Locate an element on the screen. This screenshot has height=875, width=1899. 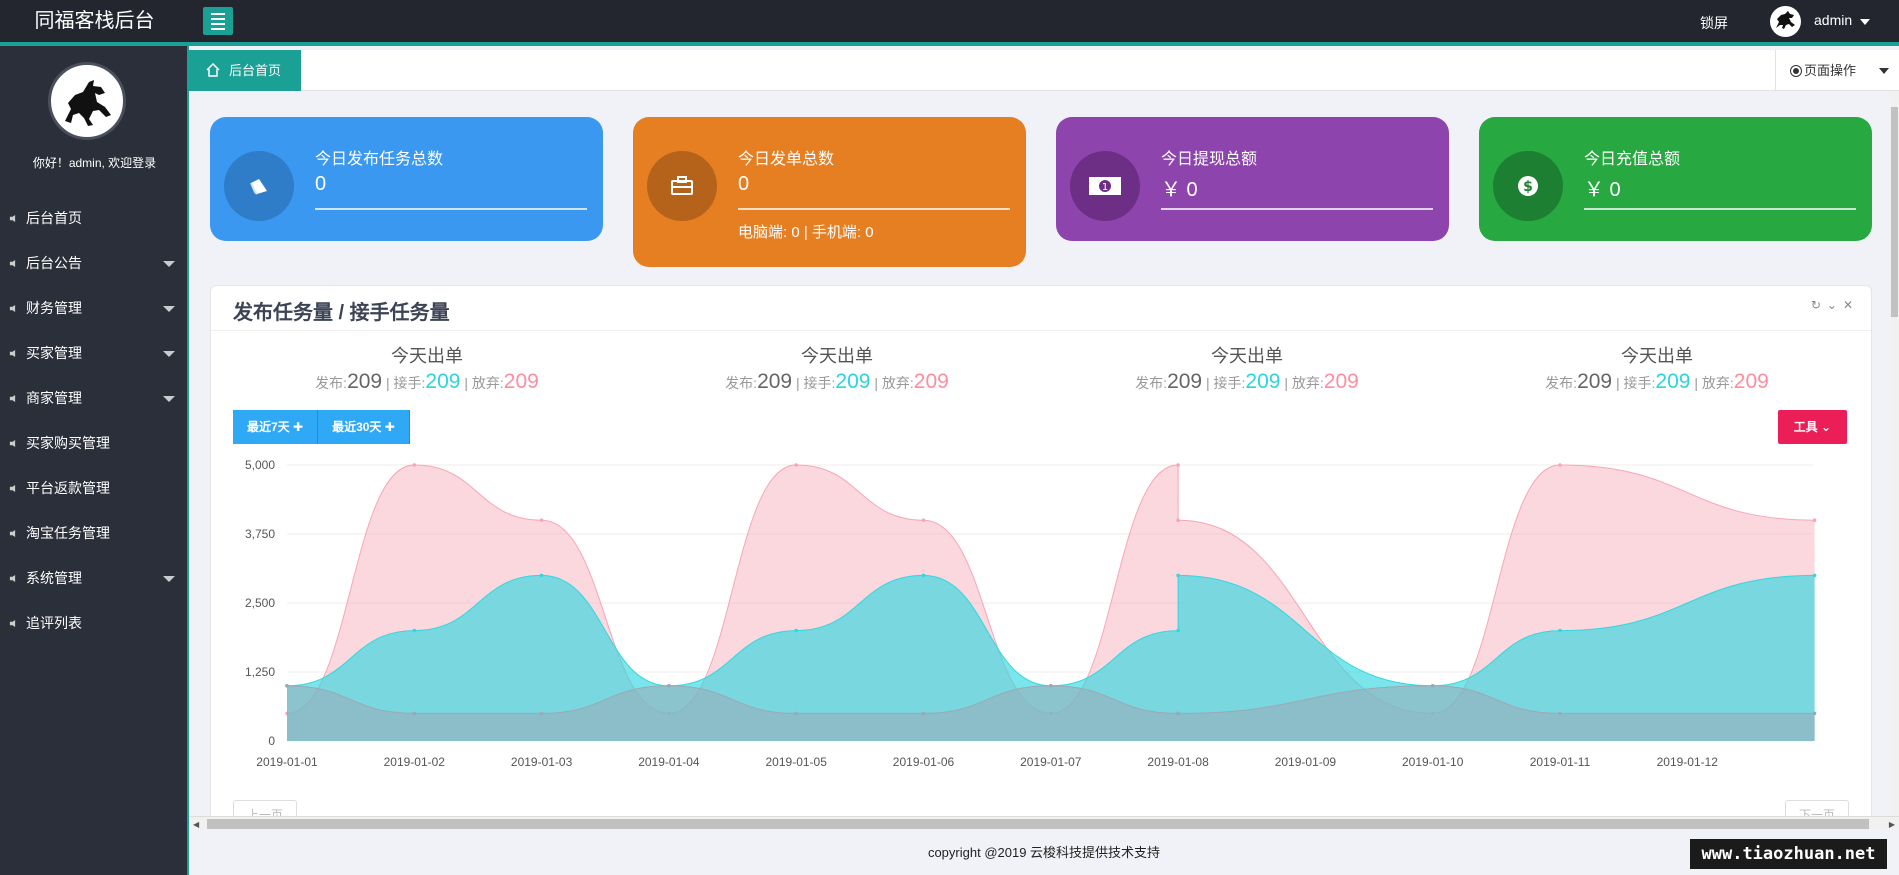
last-7-days-button: 最近7天 ✚ is located at coordinates (276, 427).